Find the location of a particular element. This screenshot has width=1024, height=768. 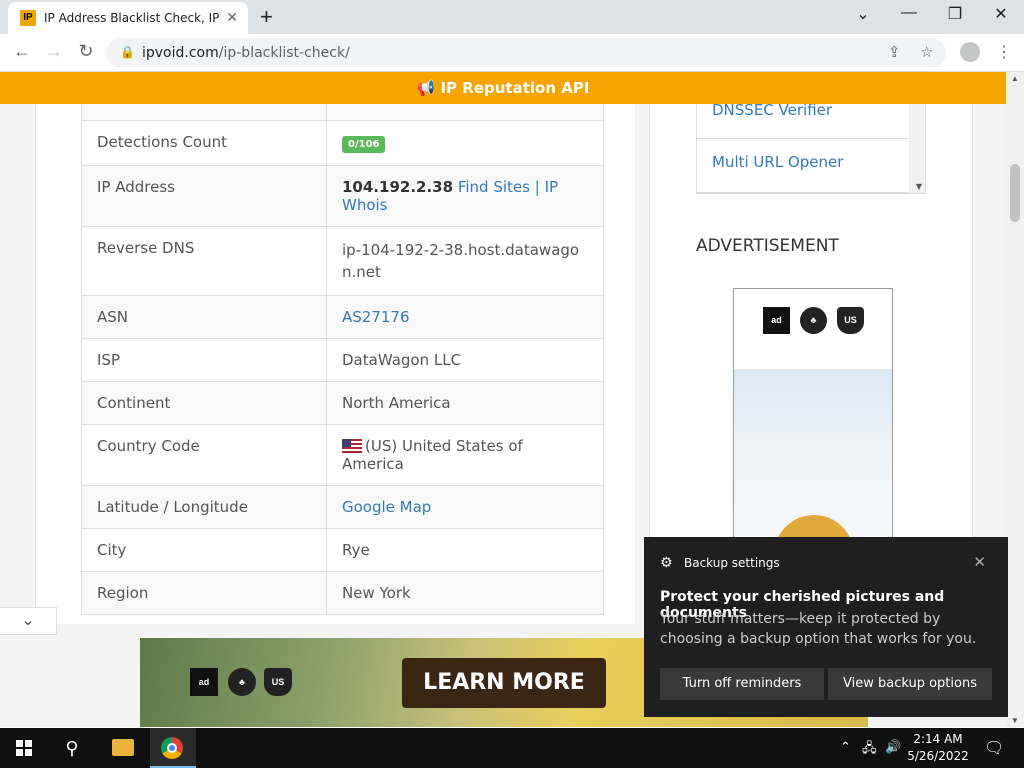

table-key: IP Address is located at coordinates (204, 196).